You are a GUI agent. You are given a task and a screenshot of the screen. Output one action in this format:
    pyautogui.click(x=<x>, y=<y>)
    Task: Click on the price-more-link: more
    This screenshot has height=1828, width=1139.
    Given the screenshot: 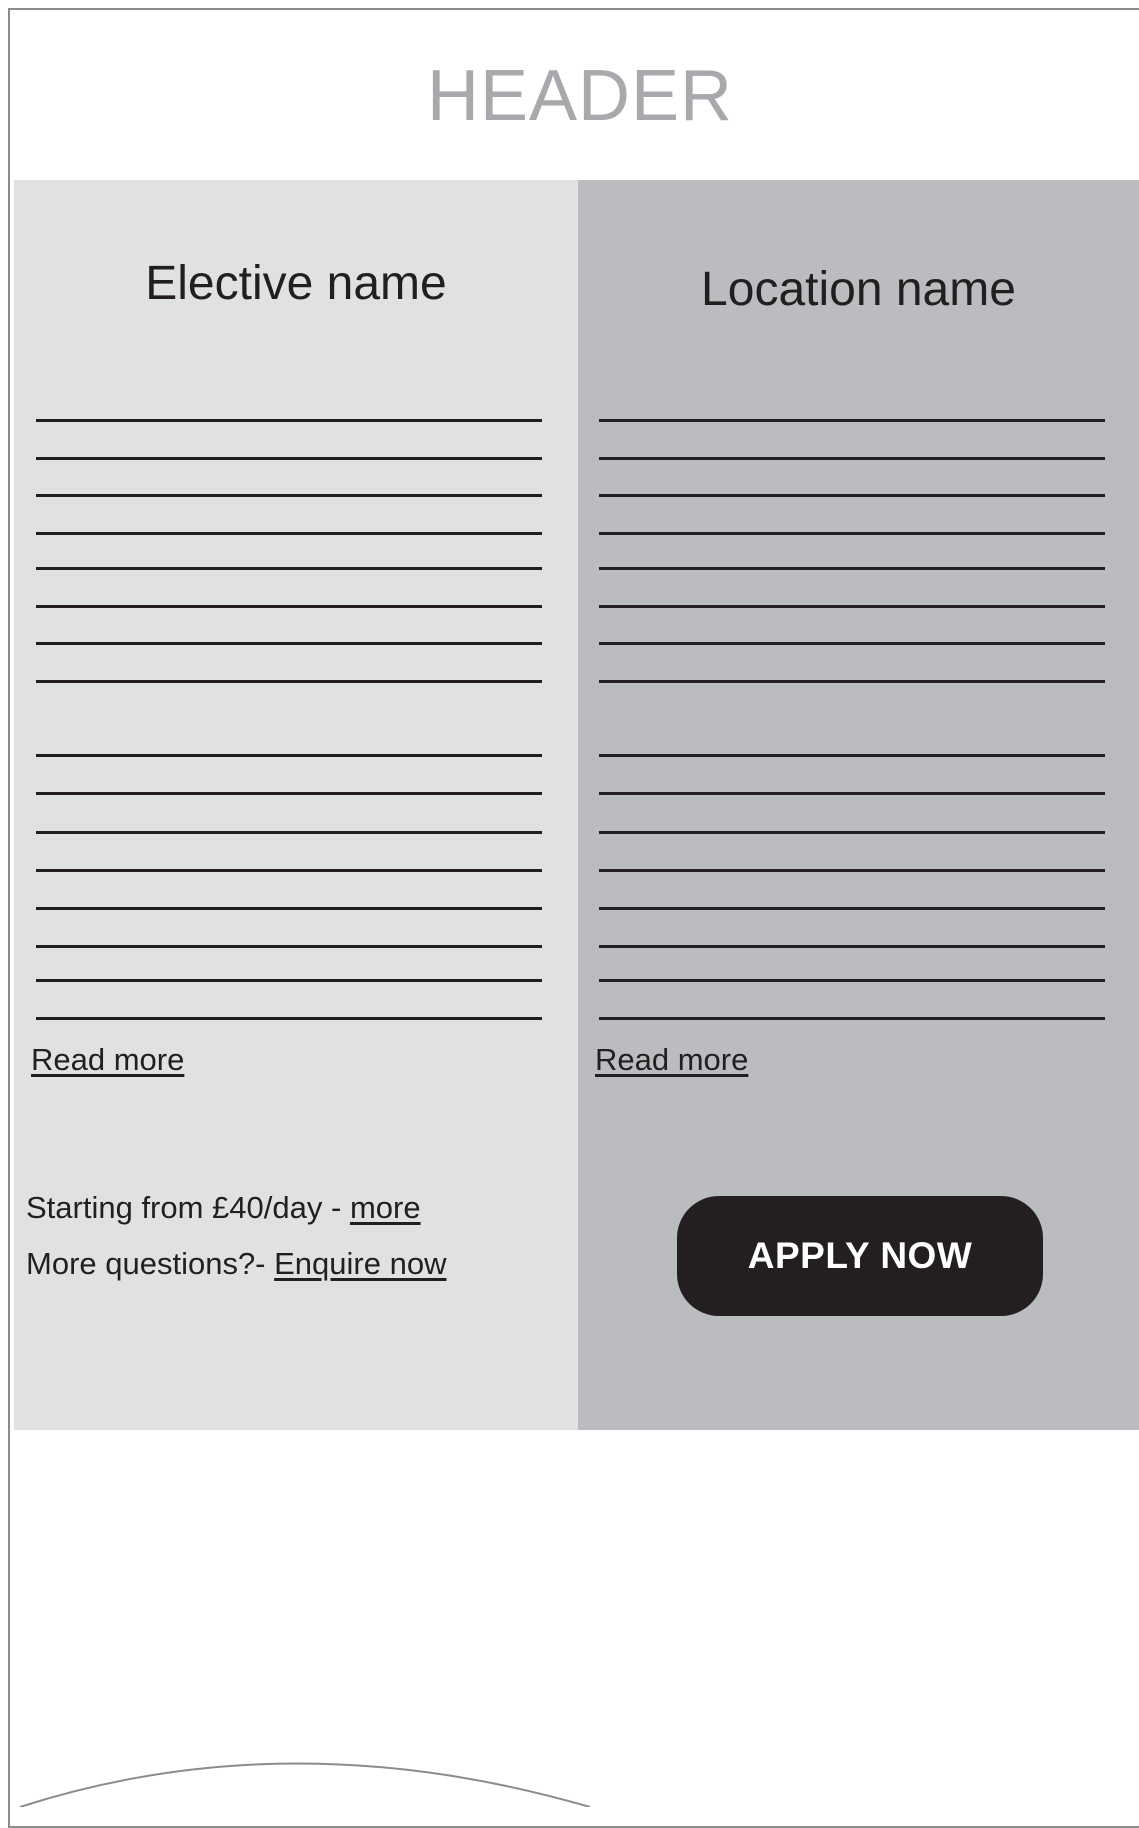 What is the action you would take?
    pyautogui.click(x=385, y=1207)
    